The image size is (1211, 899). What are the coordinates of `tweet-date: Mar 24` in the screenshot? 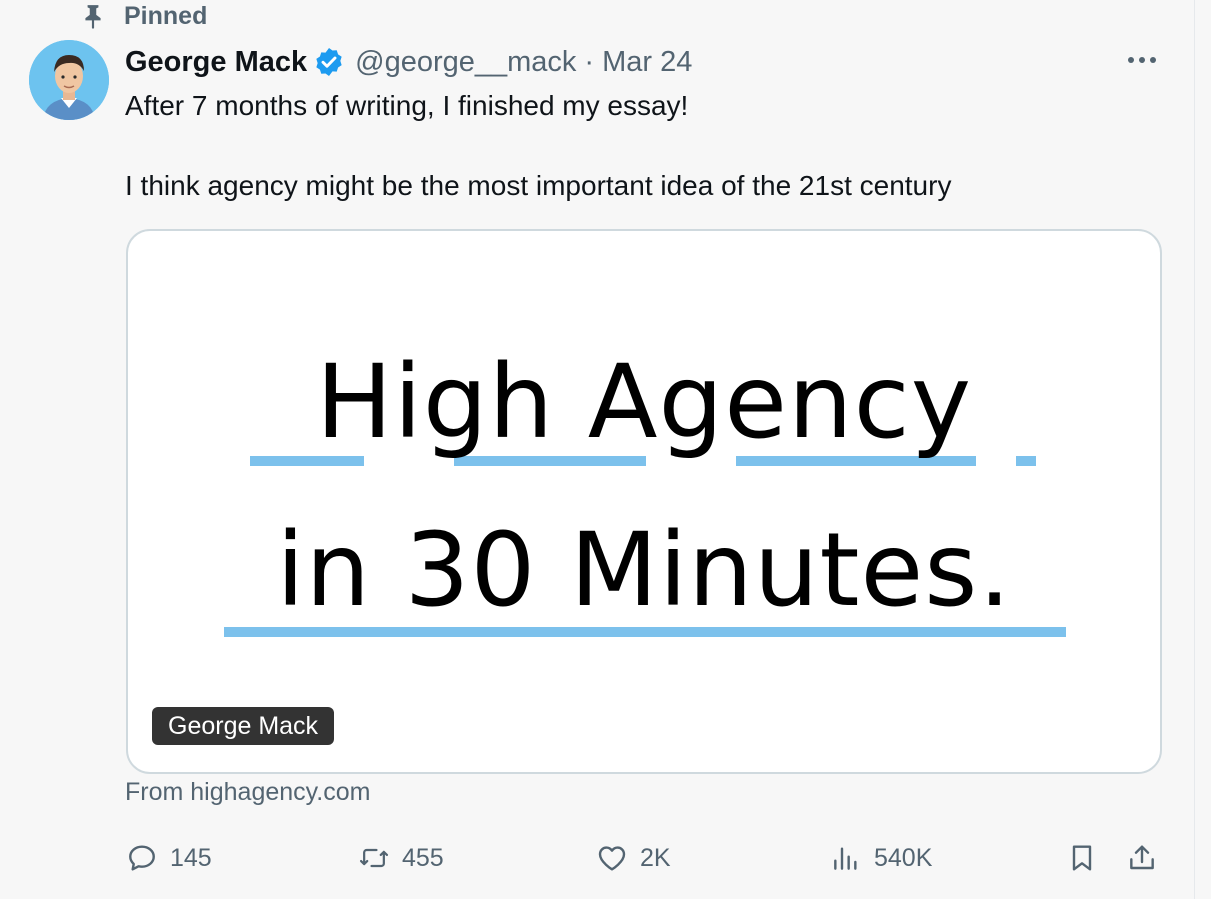 It's located at (647, 62).